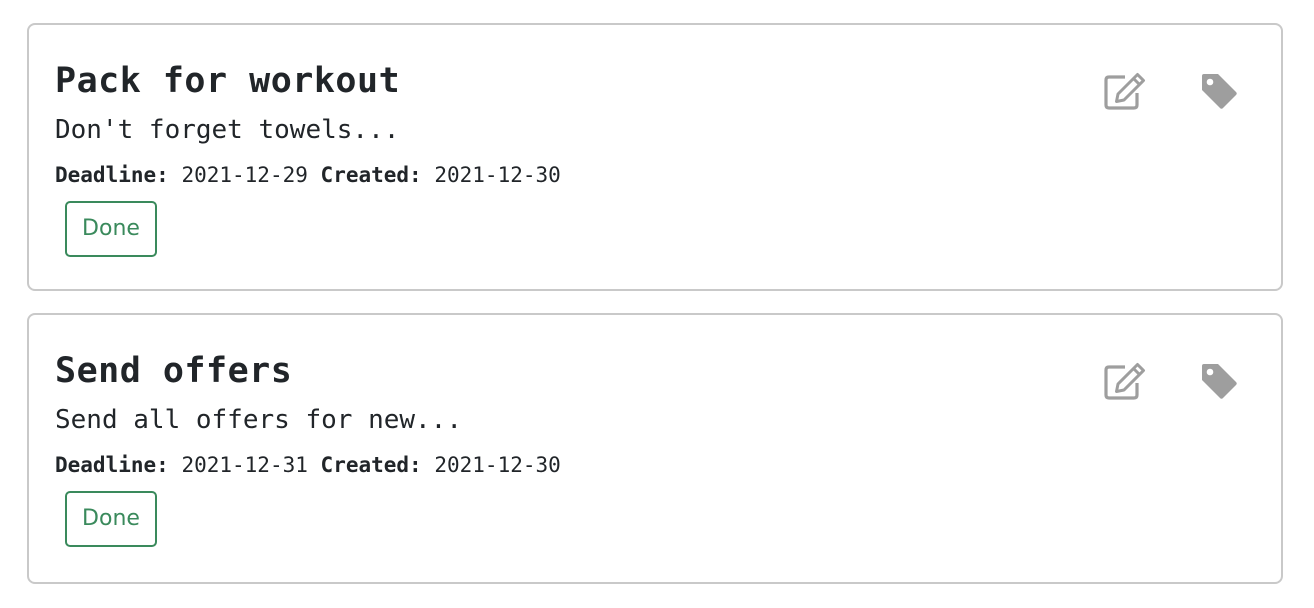 This screenshot has width=1314, height=608. I want to click on task-meta: Deadline: 2021-12-29 Created: 2021-12-30, so click(308, 175).